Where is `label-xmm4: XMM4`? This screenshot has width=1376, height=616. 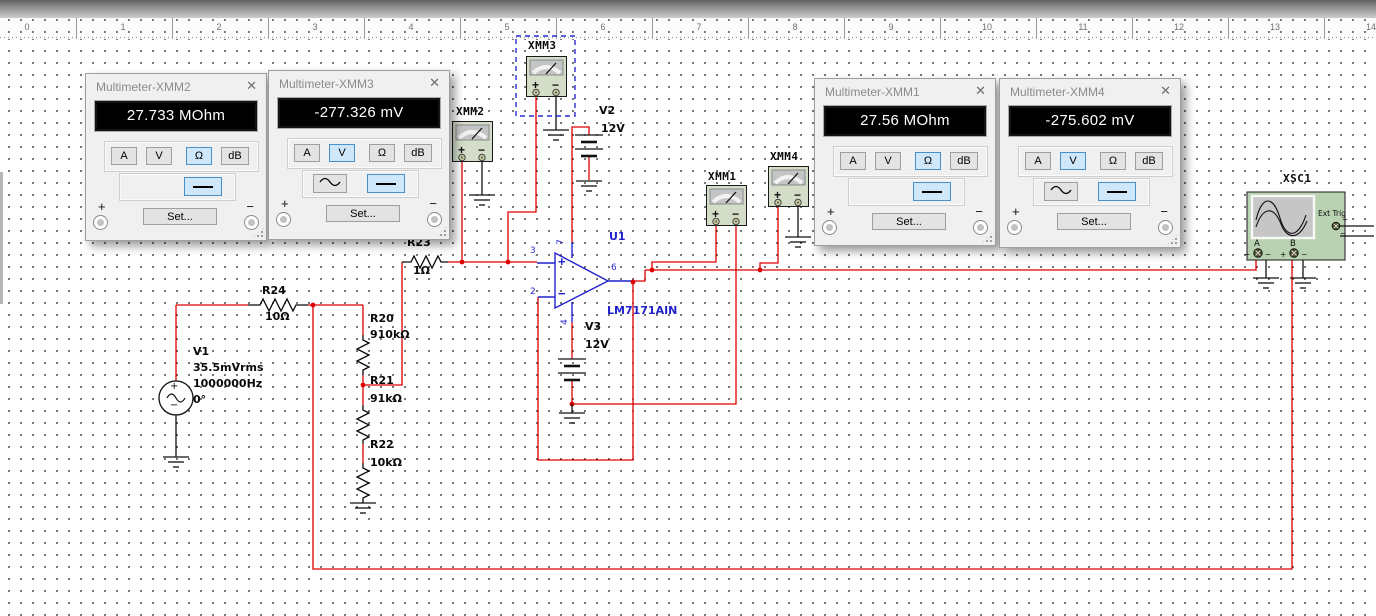 label-xmm4: XMM4 is located at coordinates (784, 156).